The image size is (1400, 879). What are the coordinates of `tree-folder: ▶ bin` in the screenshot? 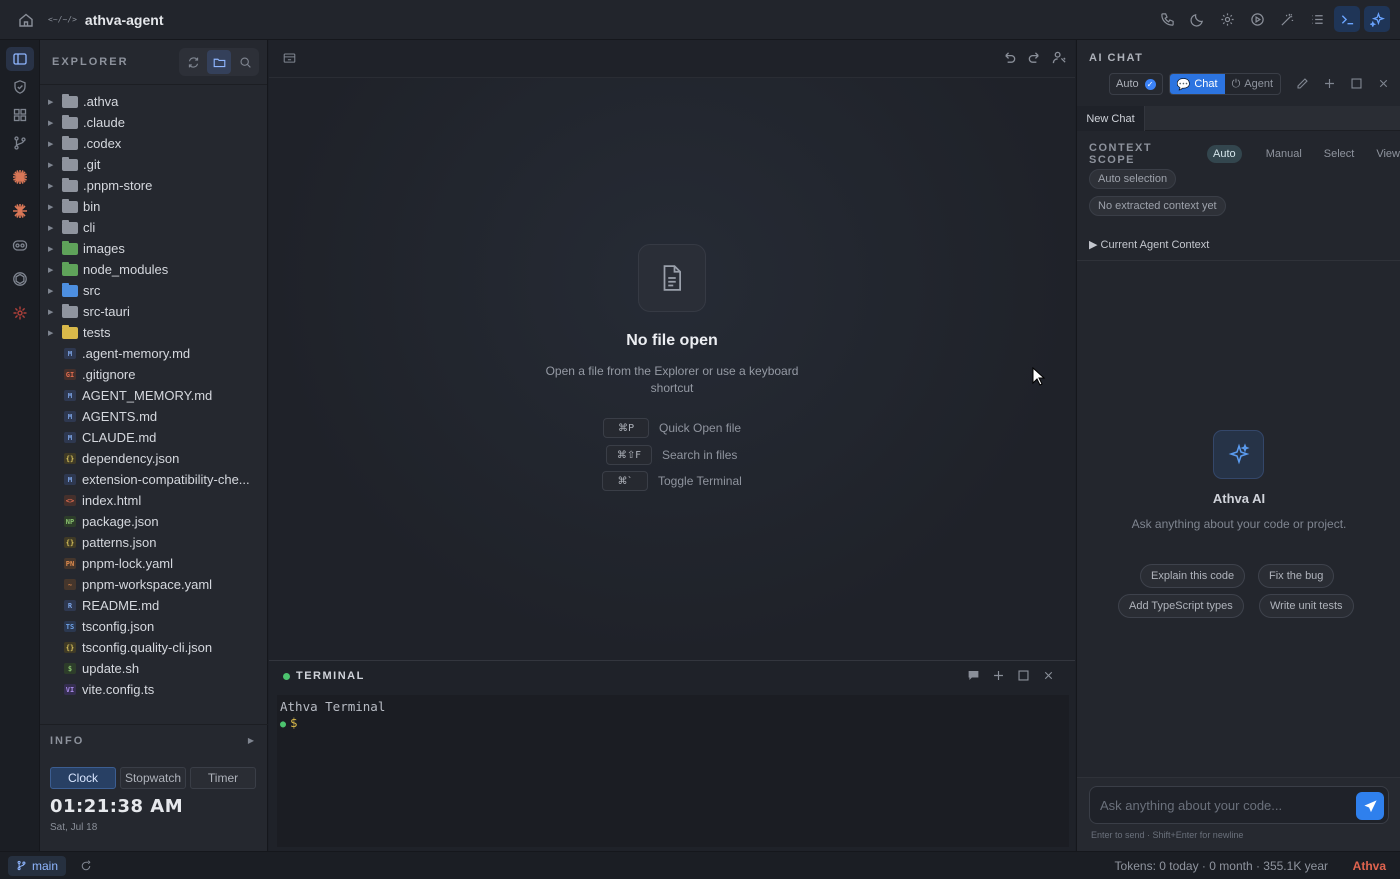 It's located at (153, 206).